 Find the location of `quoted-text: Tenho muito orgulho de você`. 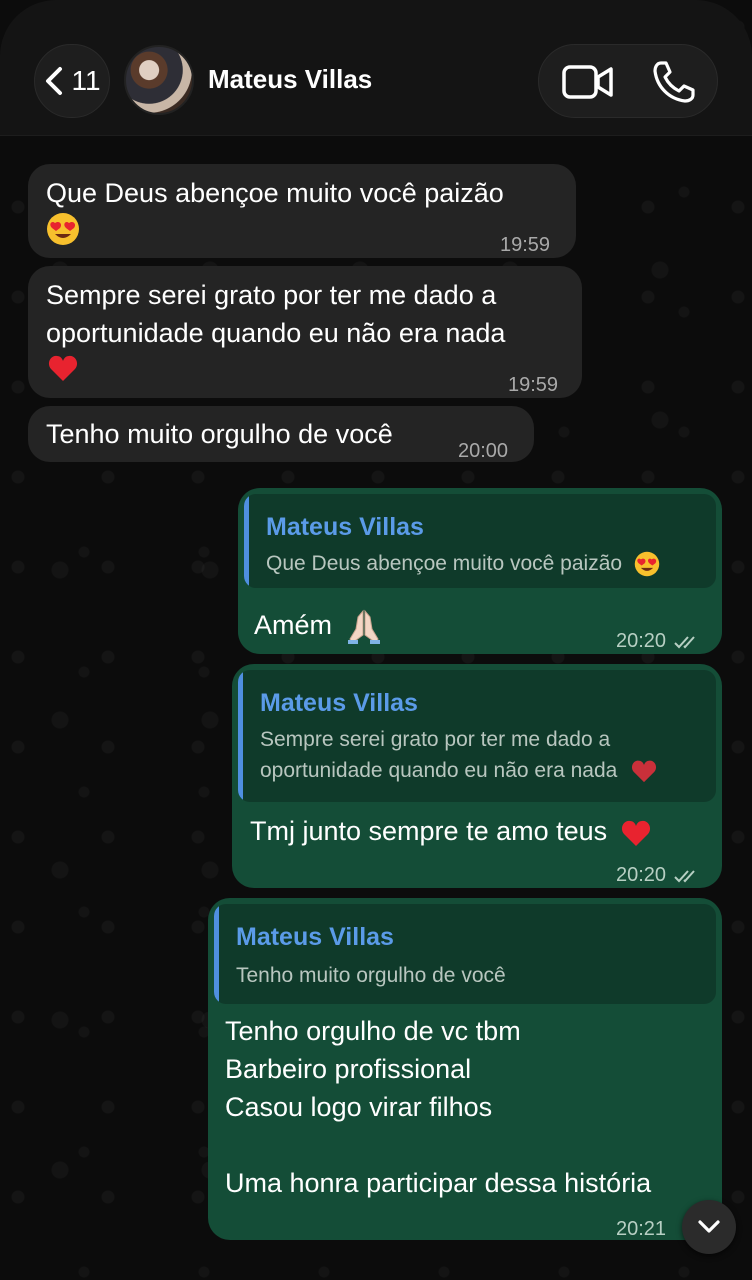

quoted-text: Tenho muito orgulho de você is located at coordinates (371, 975).